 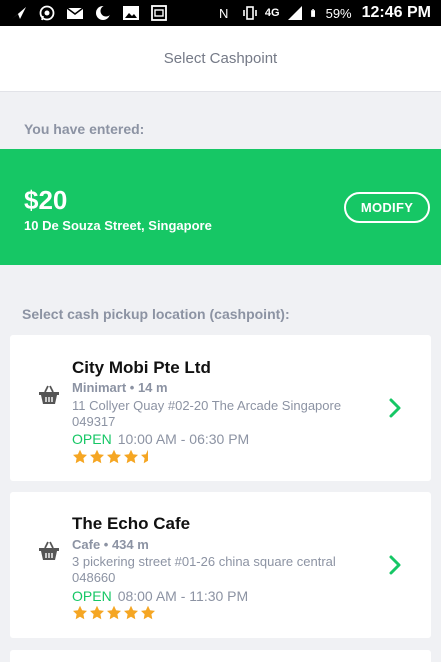 What do you see at coordinates (144, 456) in the screenshot?
I see `half-star-icon` at bounding box center [144, 456].